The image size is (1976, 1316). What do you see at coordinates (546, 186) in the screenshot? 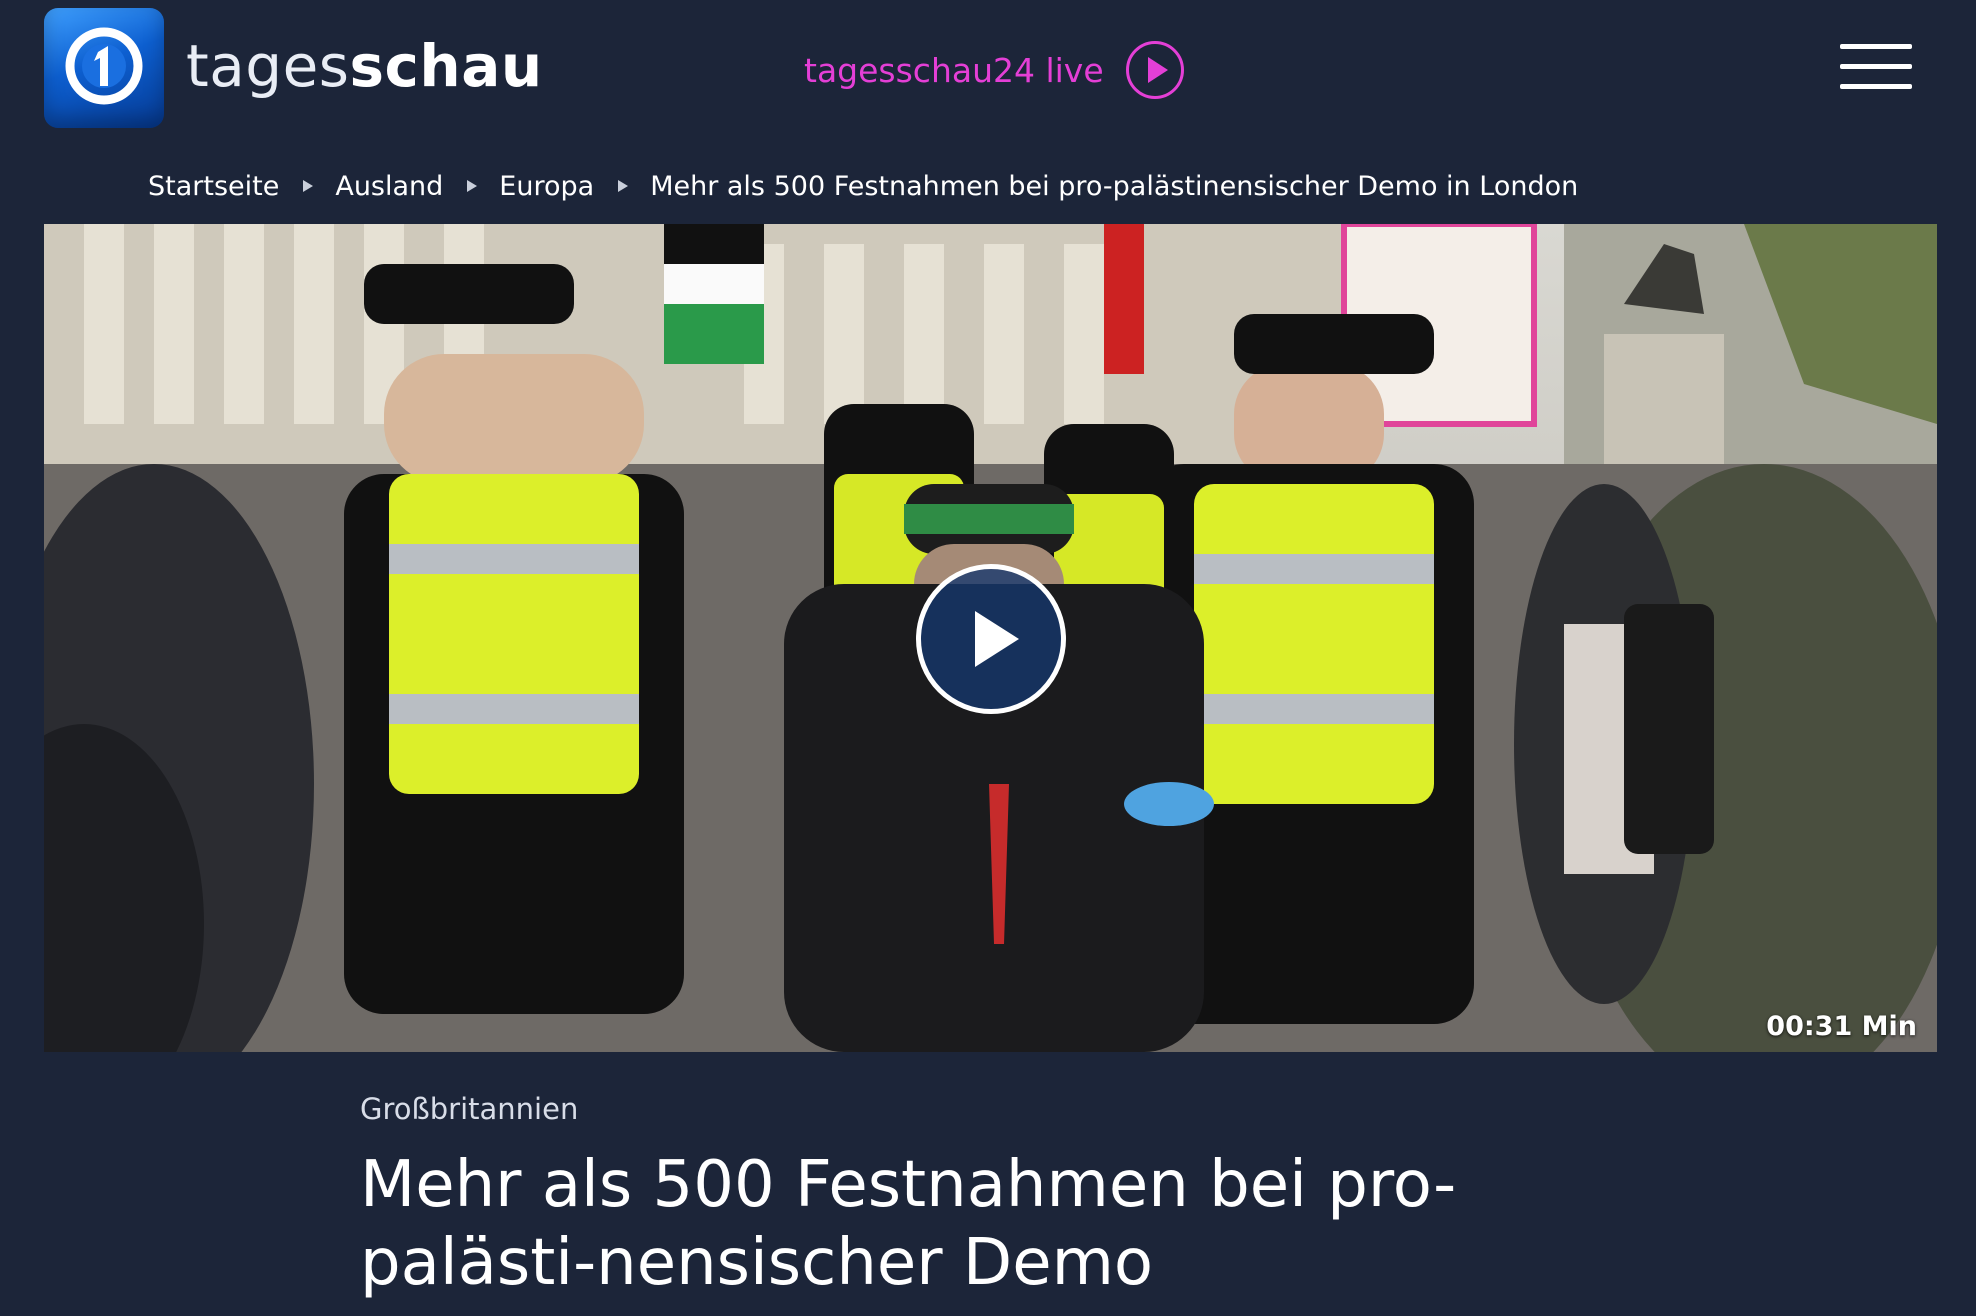
I see `breadcrumb-item-europa: Europa` at bounding box center [546, 186].